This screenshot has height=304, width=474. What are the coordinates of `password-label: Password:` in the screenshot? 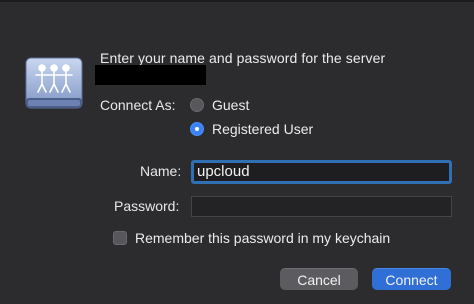 It's located at (147, 206).